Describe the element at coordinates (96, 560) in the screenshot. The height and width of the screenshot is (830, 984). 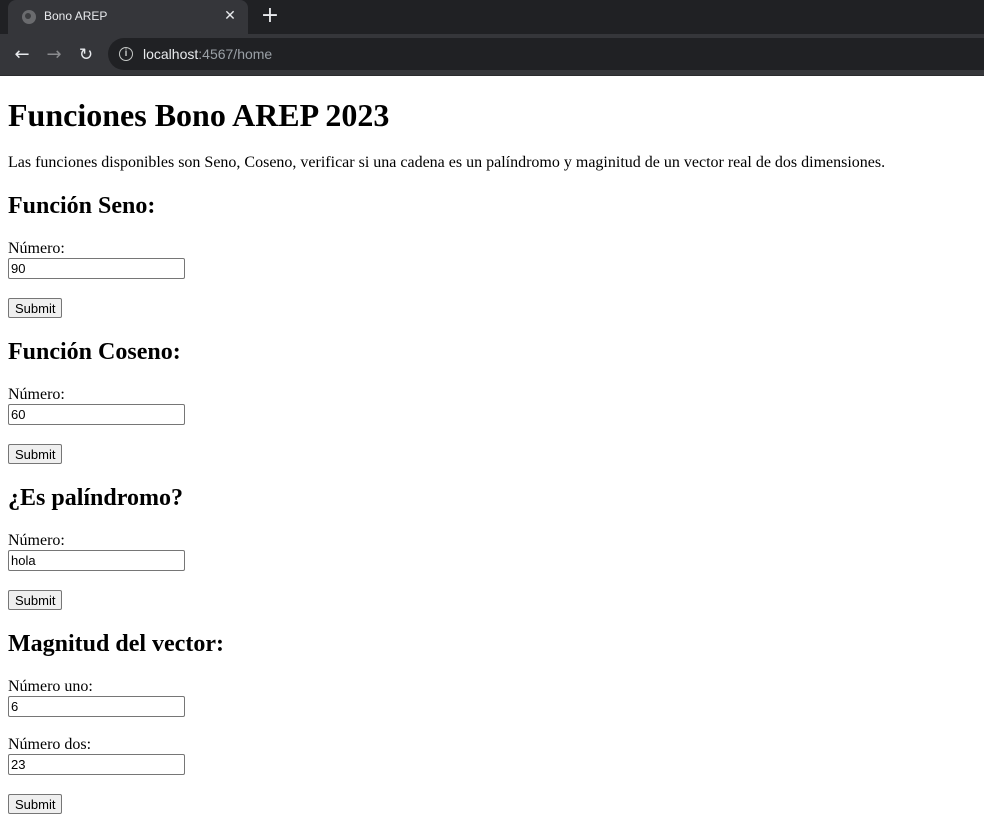
I see `palindromo-input` at that location.